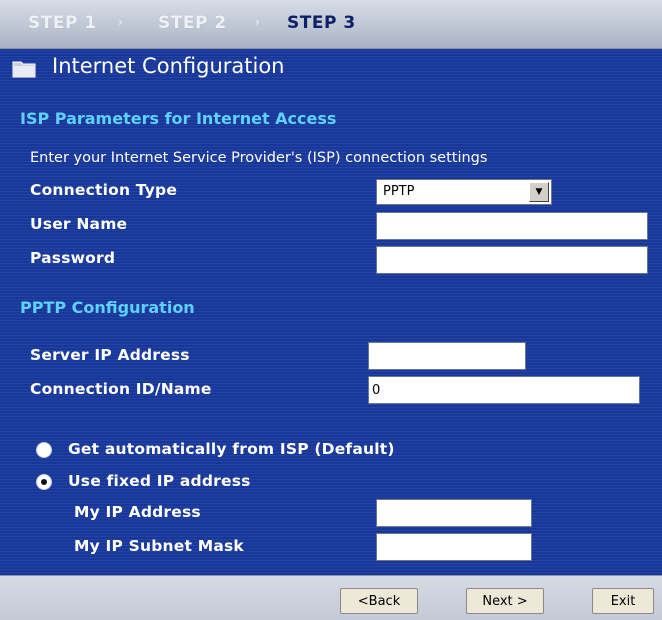 The height and width of the screenshot is (620, 662). What do you see at coordinates (159, 546) in the screenshot?
I see `subnet-mask-label: My IP Subnet Mask` at bounding box center [159, 546].